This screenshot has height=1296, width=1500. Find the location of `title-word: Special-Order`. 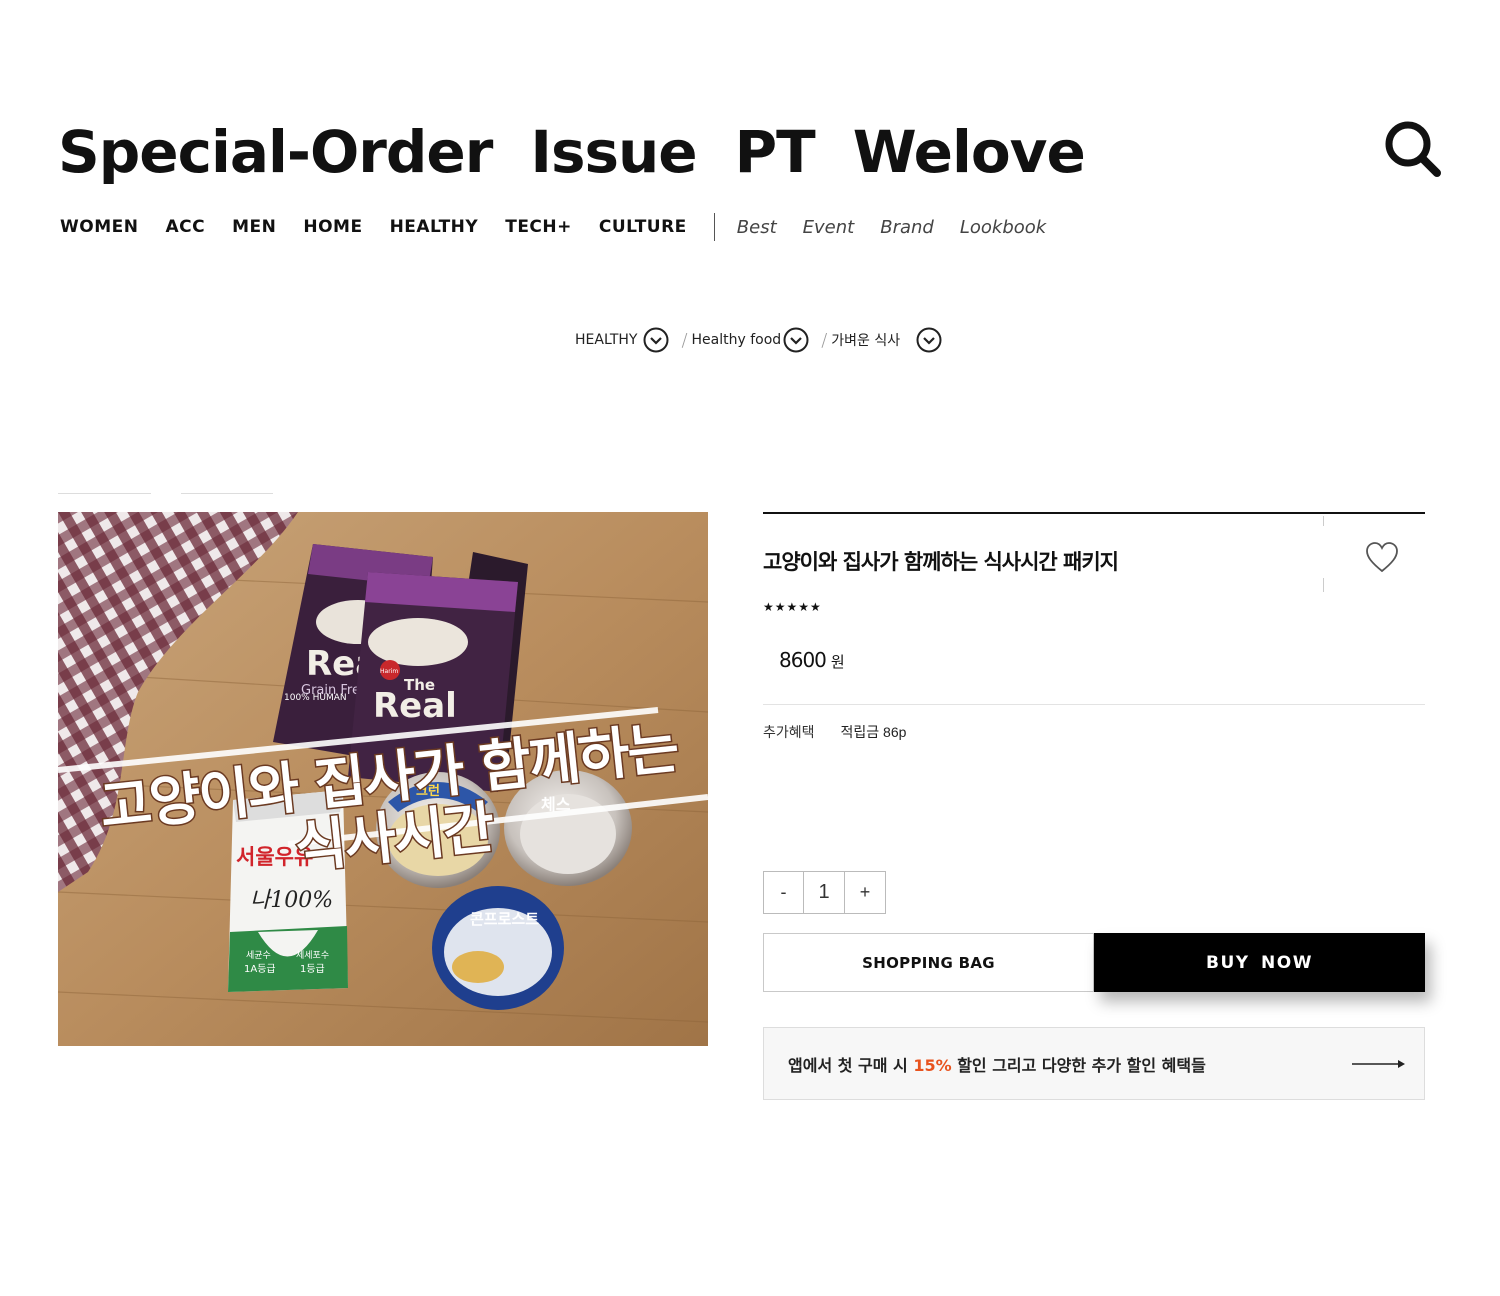

title-word: Special-Order is located at coordinates (275, 152).